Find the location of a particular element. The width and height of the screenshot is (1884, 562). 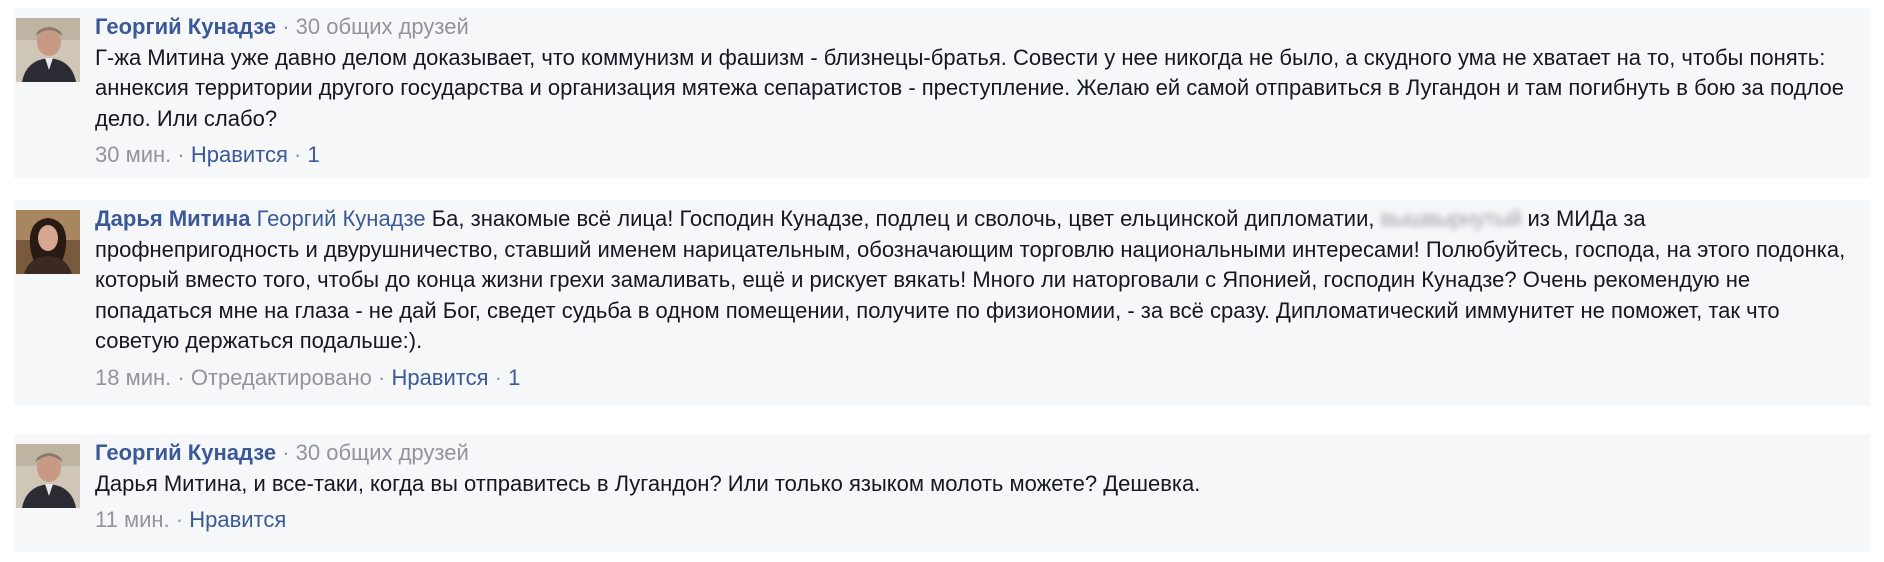

mention-link: Георгий Кунадзе is located at coordinates (341, 218).